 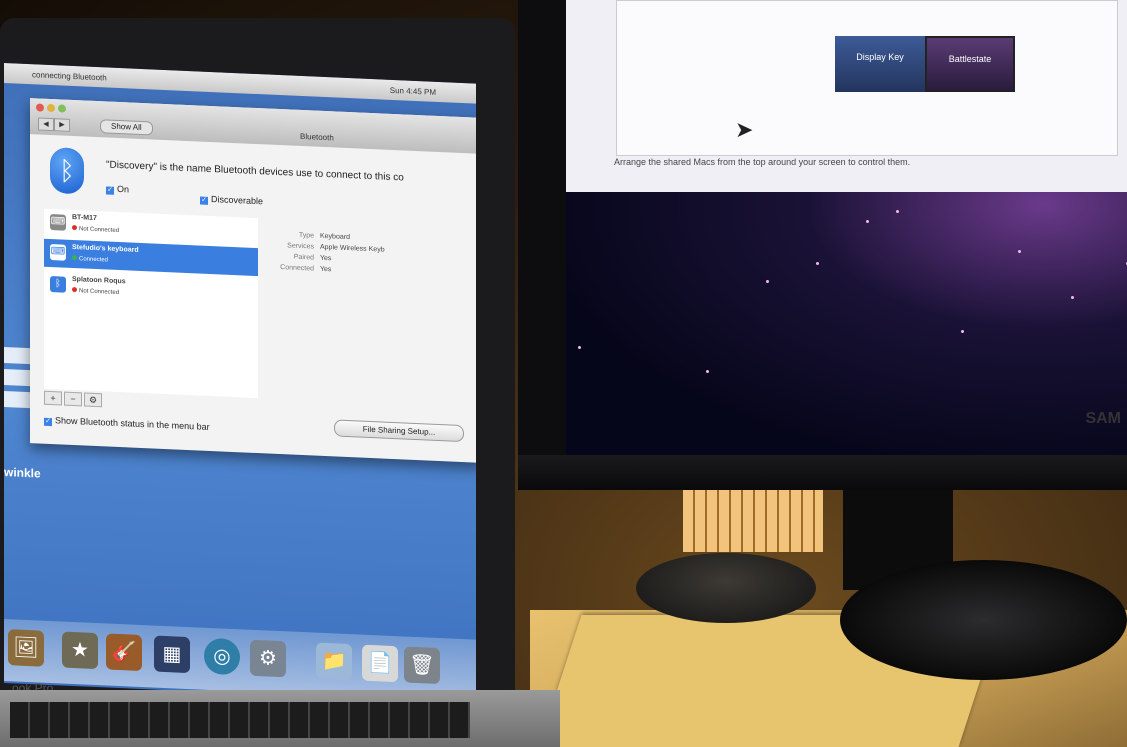 What do you see at coordinates (240, 720) in the screenshot?
I see `keyboard-keys` at bounding box center [240, 720].